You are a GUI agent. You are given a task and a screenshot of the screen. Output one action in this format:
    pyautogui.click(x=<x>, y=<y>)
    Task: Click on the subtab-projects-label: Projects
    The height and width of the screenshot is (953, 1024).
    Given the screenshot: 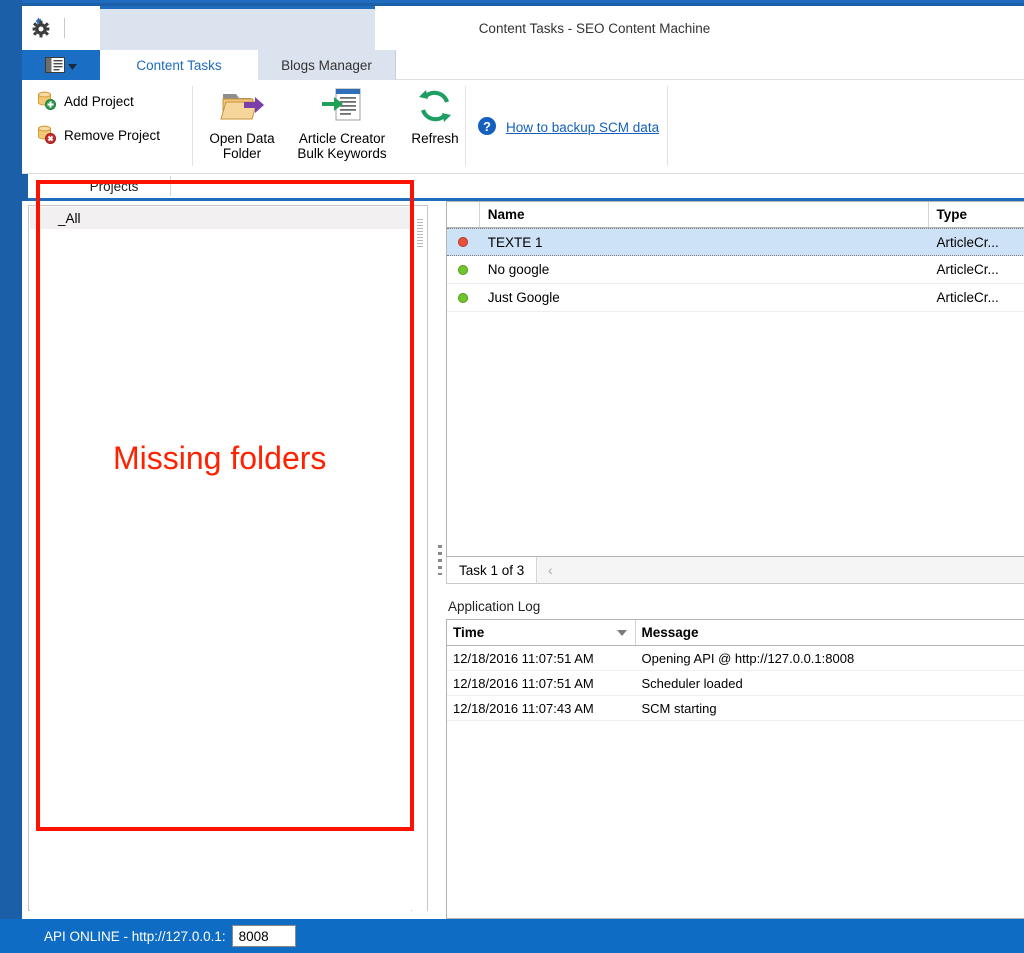 What is the action you would take?
    pyautogui.click(x=114, y=186)
    